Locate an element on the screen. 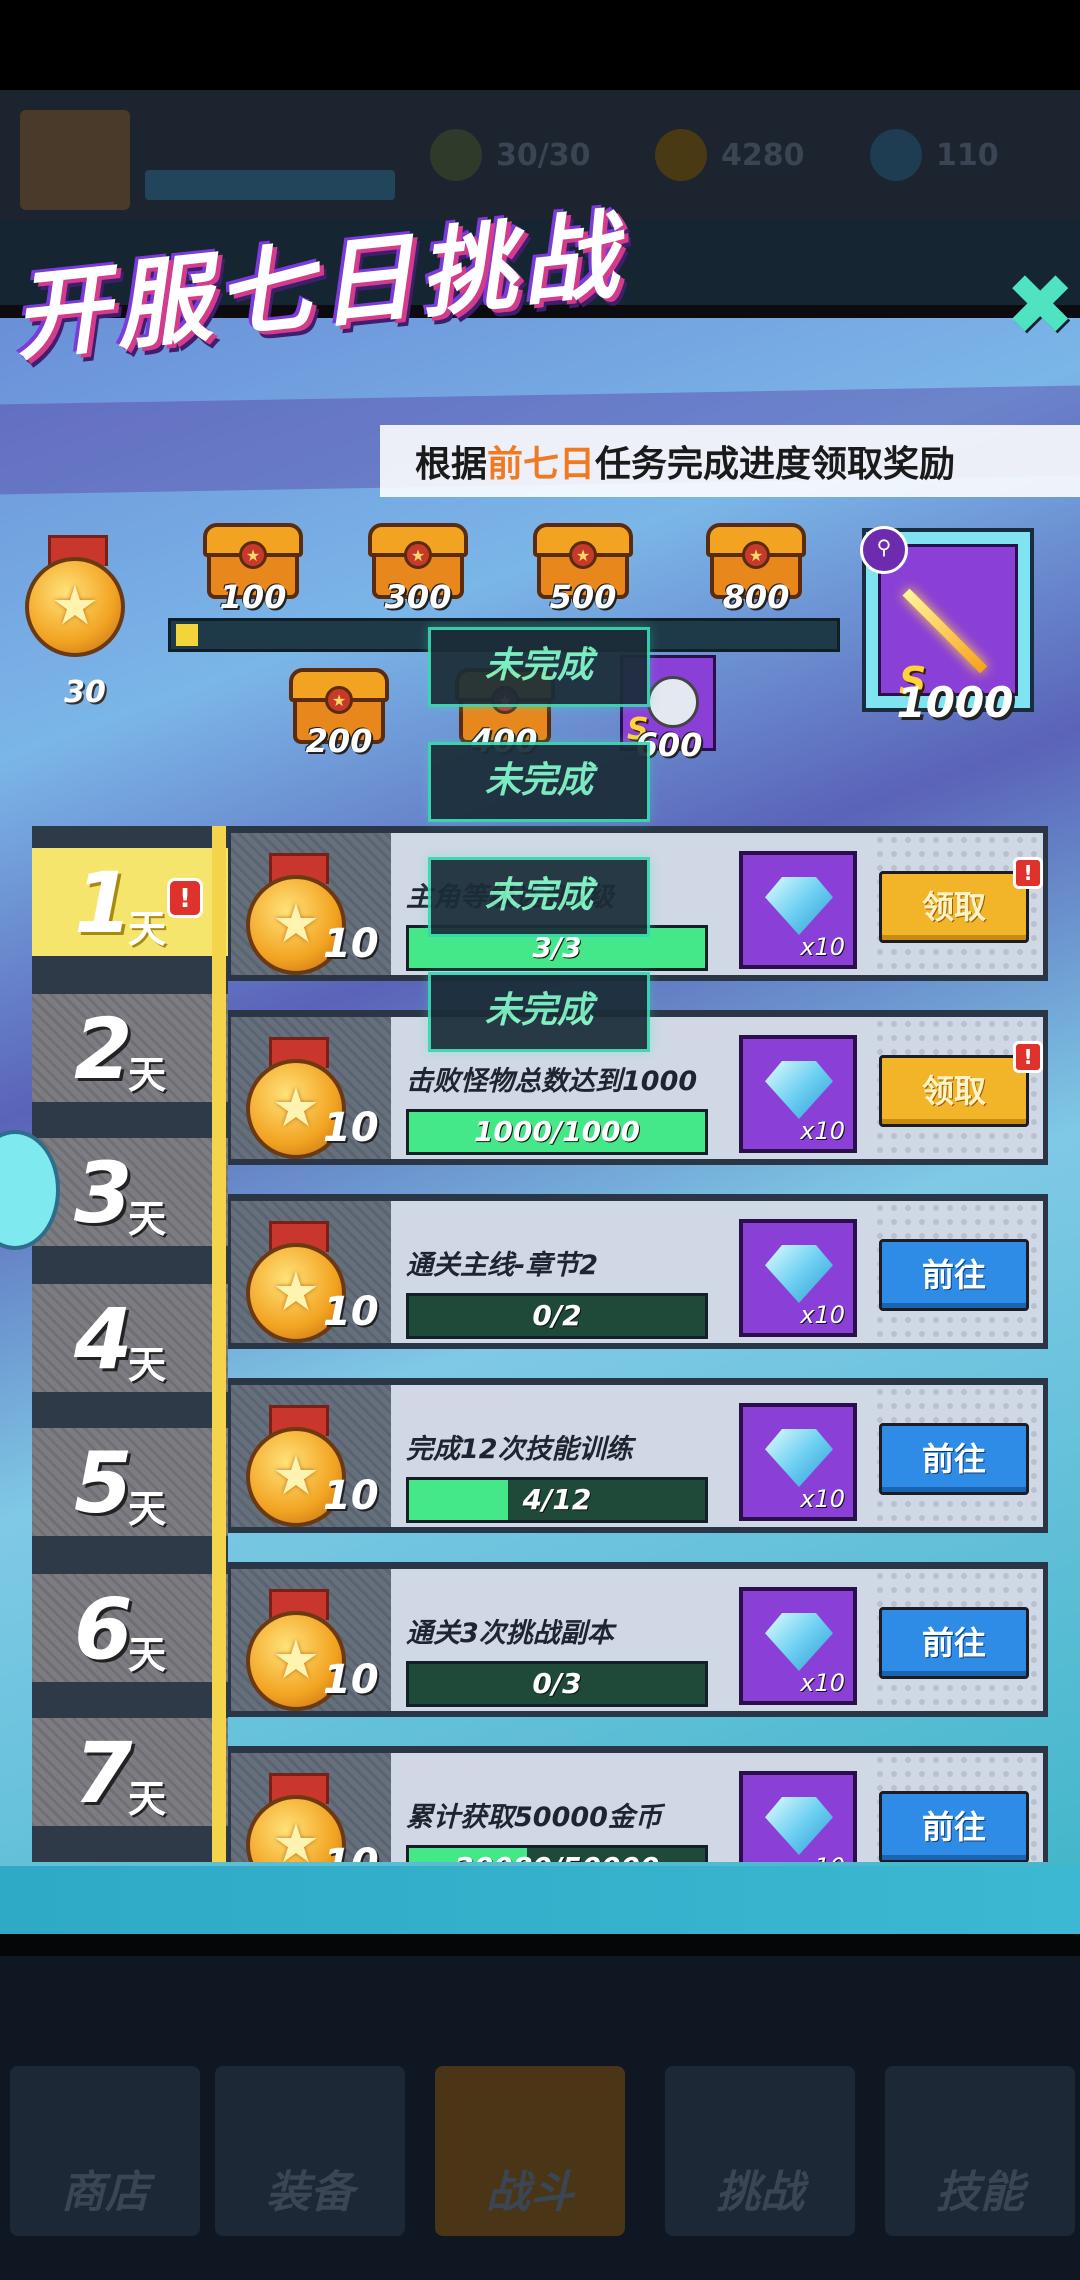 This screenshot has width=1080, height=2280. milestone-label: 800 is located at coordinates (756, 597).